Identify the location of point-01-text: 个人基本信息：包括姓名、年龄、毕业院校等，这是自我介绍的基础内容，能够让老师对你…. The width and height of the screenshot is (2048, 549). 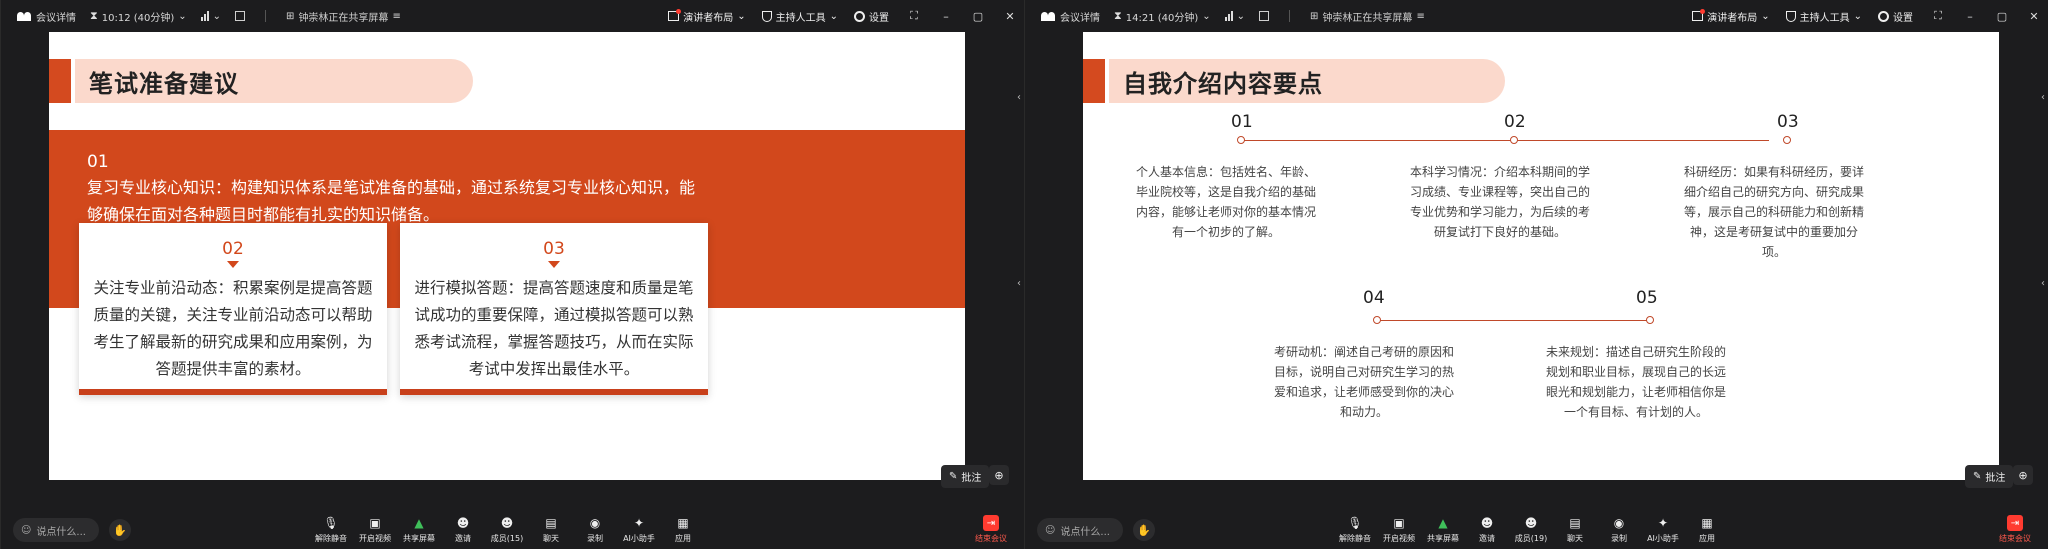
(1225, 202).